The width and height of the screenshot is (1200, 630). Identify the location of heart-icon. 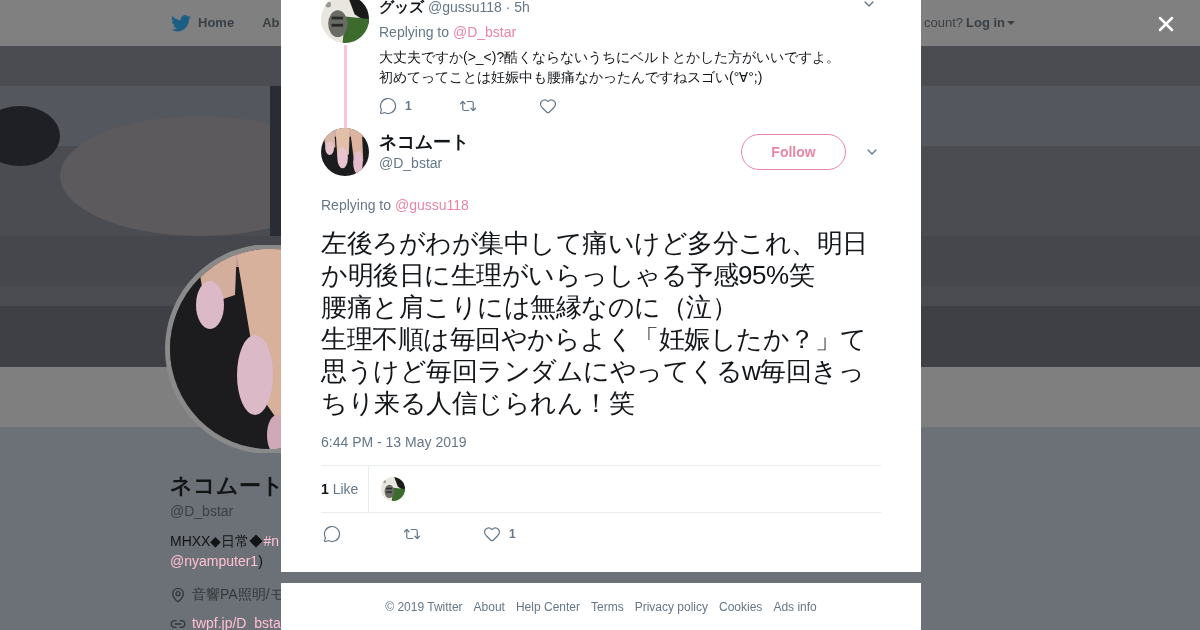
(492, 534).